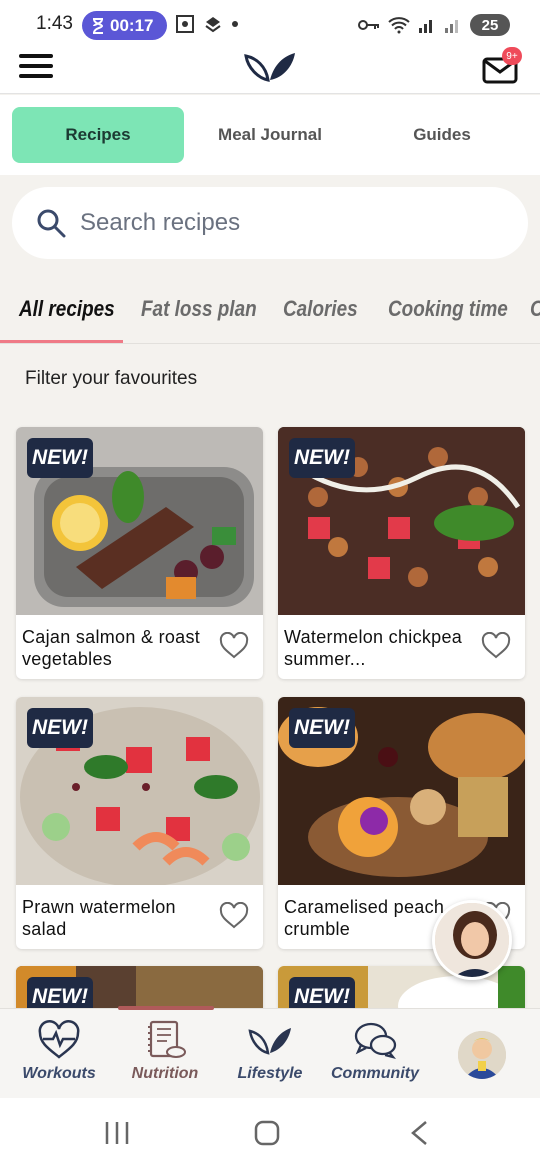 The height and width of the screenshot is (1170, 540). What do you see at coordinates (425, 26) in the screenshot?
I see `signal-icon` at bounding box center [425, 26].